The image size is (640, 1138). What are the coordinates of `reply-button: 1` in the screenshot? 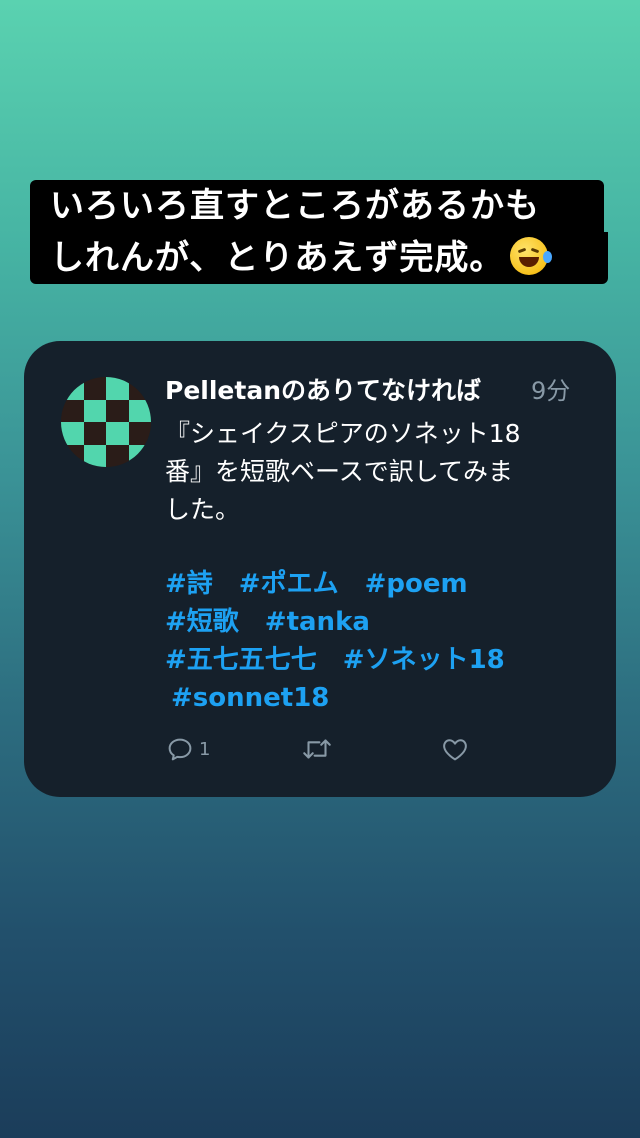 It's located at (187, 749).